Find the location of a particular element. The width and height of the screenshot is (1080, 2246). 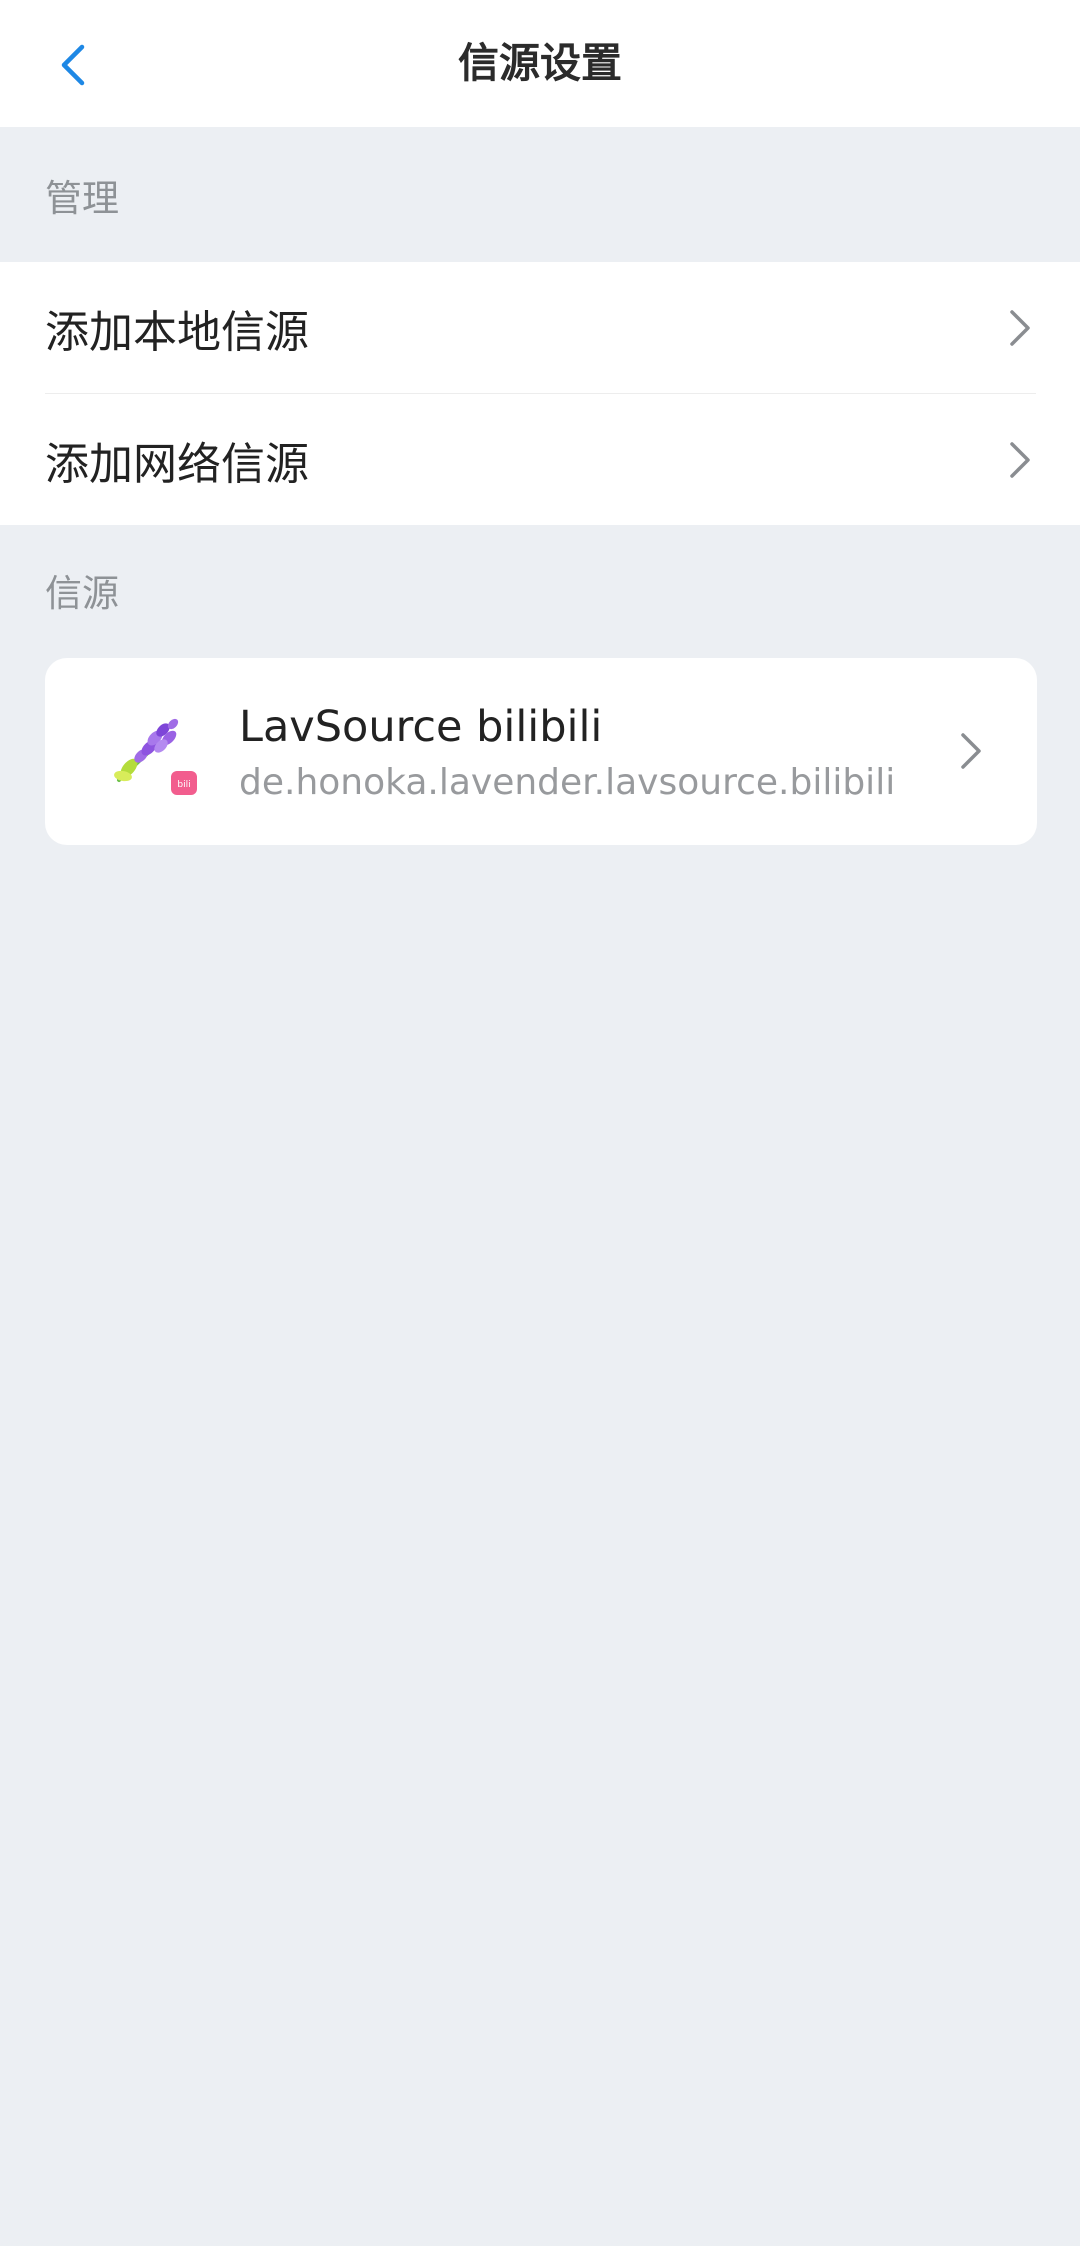

add-network-source-item: 添加网络信源 is located at coordinates (540, 459).